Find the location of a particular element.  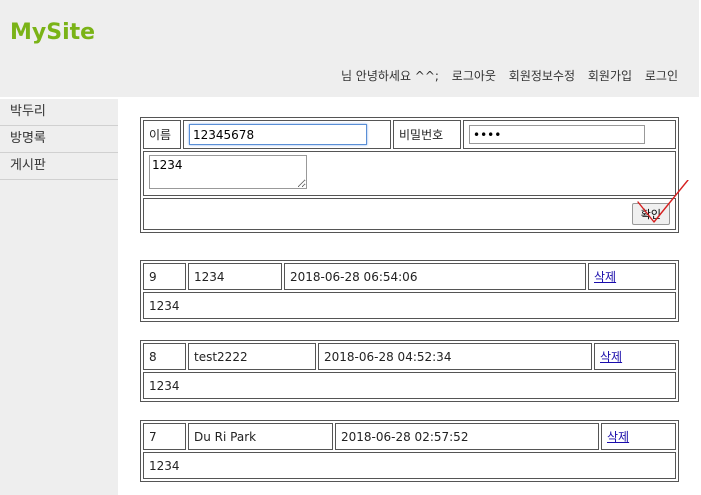

password-cell is located at coordinates (569, 134).